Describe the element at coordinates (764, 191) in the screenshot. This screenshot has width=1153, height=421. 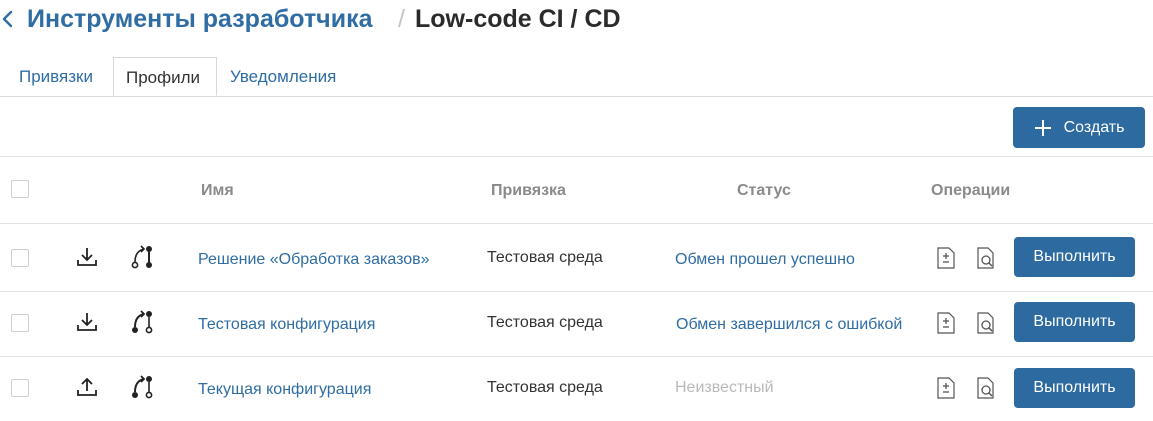
I see `column-header-status: Статус` at that location.